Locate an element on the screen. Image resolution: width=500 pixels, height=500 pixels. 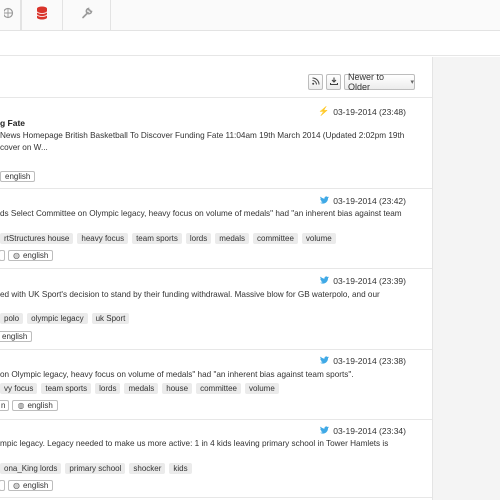
download-icon is located at coordinates (333, 82).